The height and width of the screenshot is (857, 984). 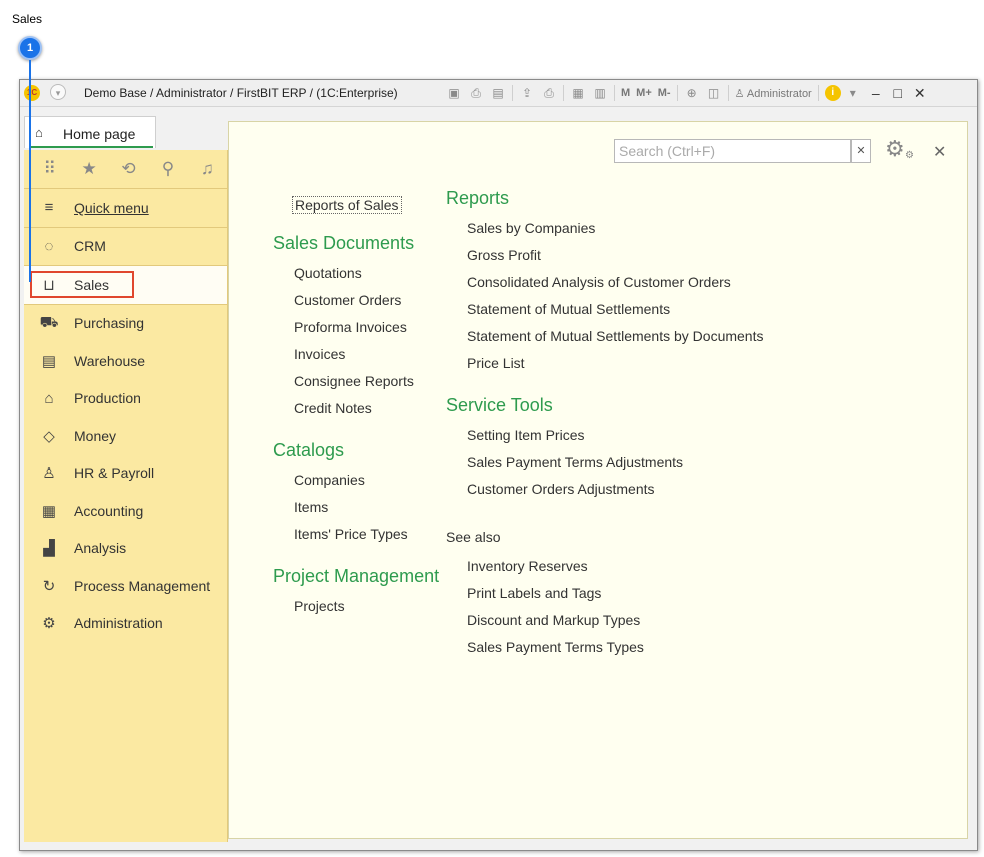 What do you see at coordinates (366, 273) in the screenshot?
I see `link-quotations: Quotations` at bounding box center [366, 273].